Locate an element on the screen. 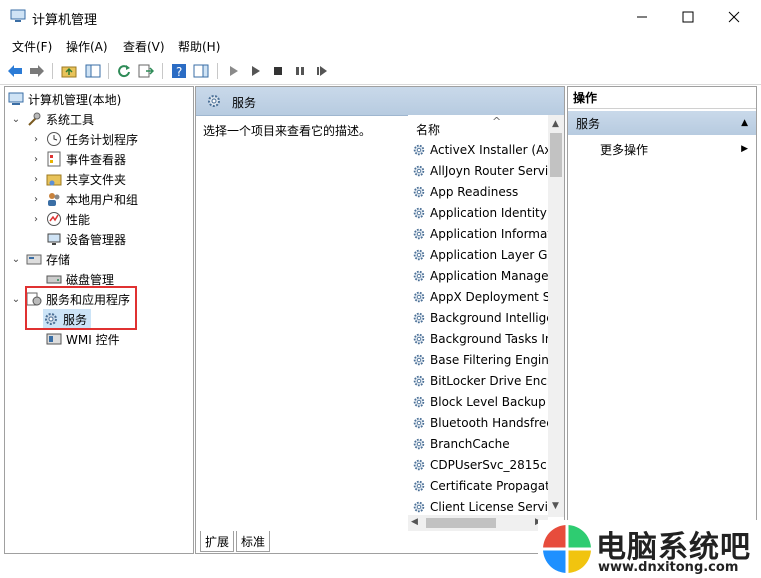 The height and width of the screenshot is (578, 761). tree-item-performance: › 性能 is located at coordinates (60, 219).